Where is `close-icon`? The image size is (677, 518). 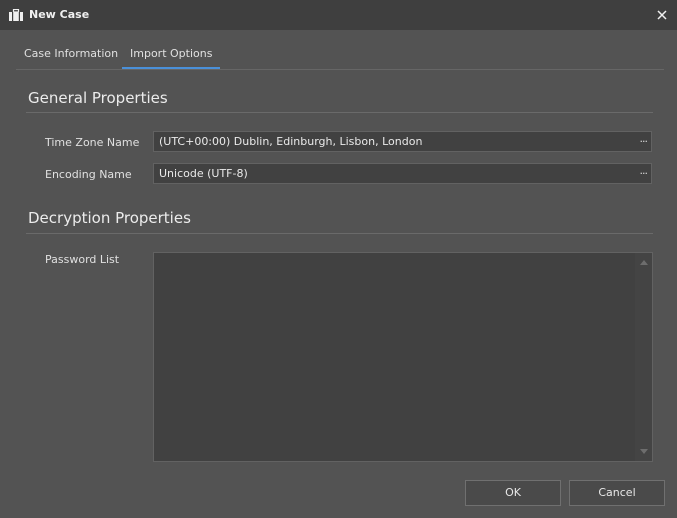 close-icon is located at coordinates (662, 15).